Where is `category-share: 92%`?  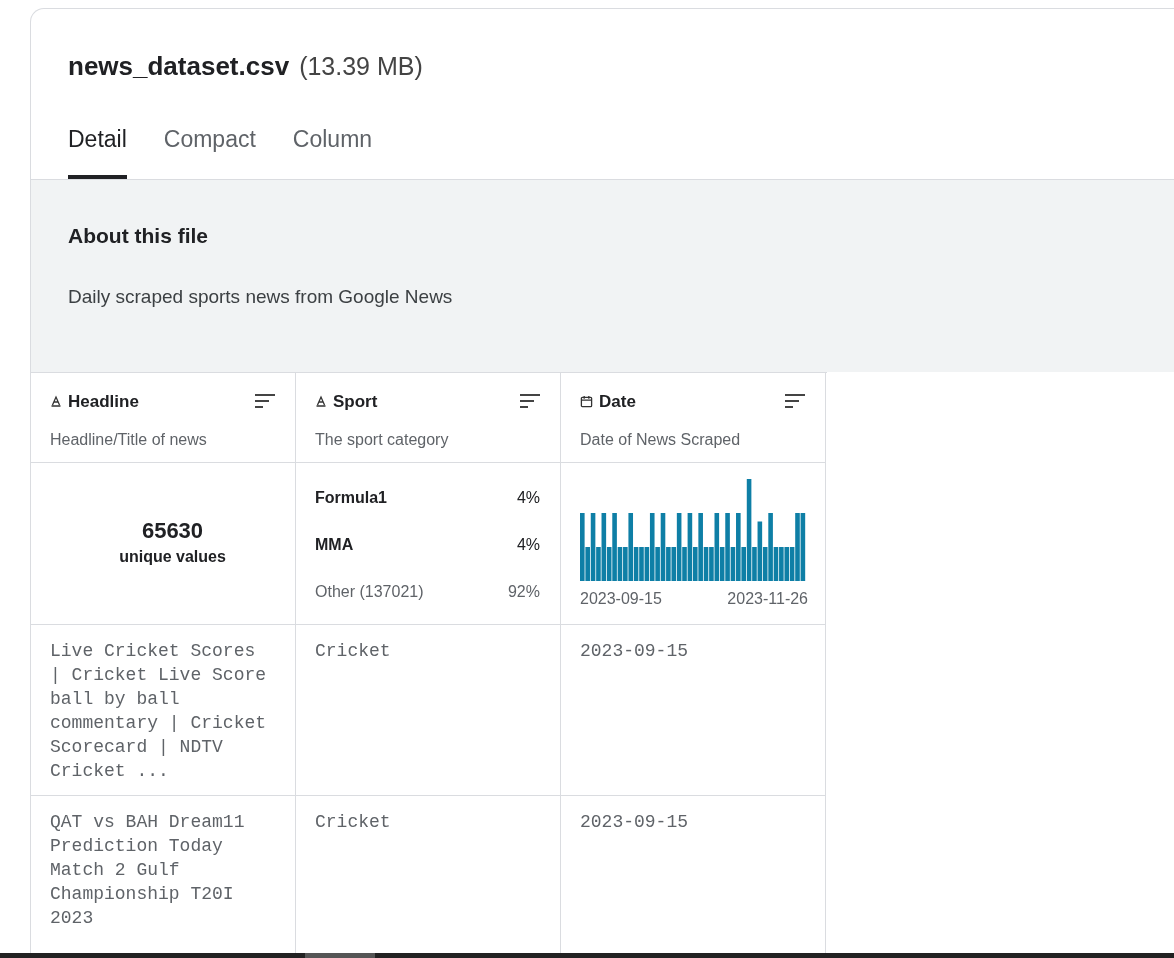 category-share: 92% is located at coordinates (523, 591).